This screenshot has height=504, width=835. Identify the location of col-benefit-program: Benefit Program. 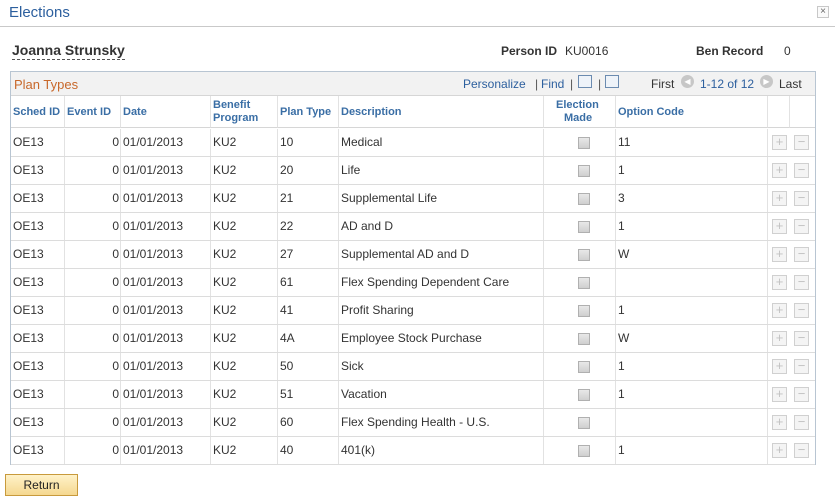
(244, 112).